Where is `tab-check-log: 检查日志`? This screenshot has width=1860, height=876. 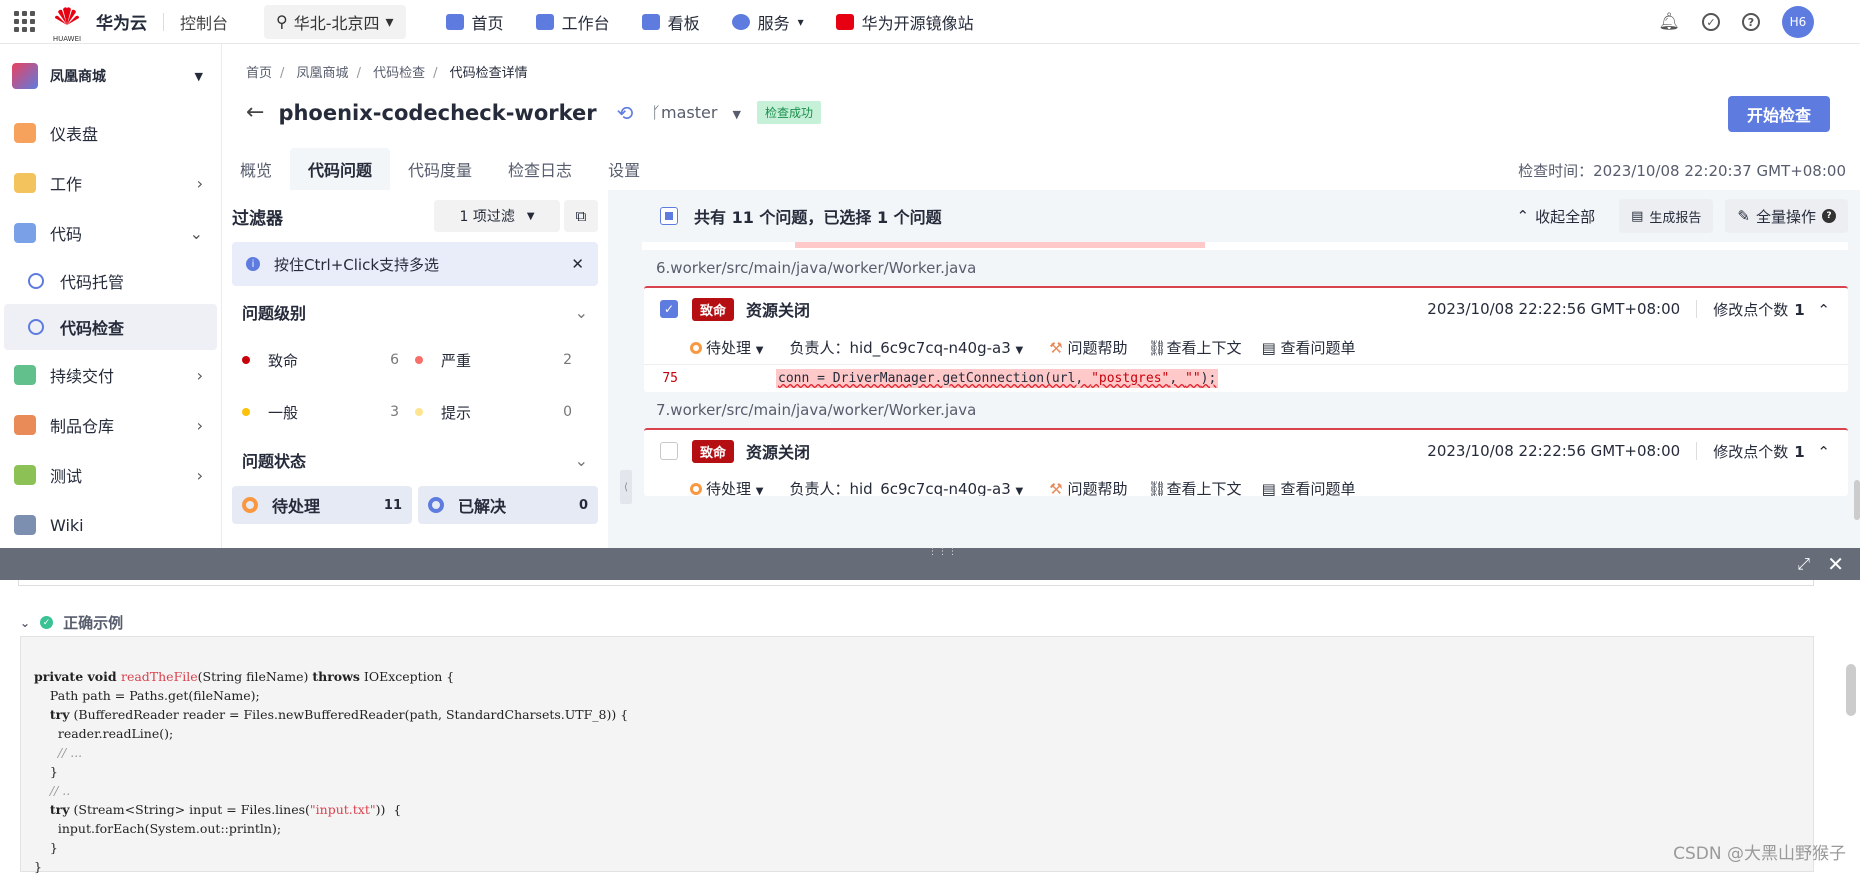 tab-check-log: 检查日志 is located at coordinates (540, 169).